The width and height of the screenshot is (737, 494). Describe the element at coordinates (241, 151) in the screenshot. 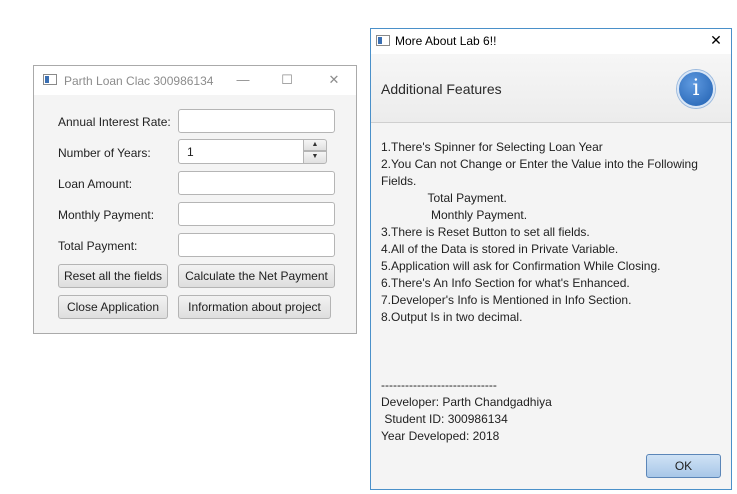

I see `number-of-years-value: 1` at that location.